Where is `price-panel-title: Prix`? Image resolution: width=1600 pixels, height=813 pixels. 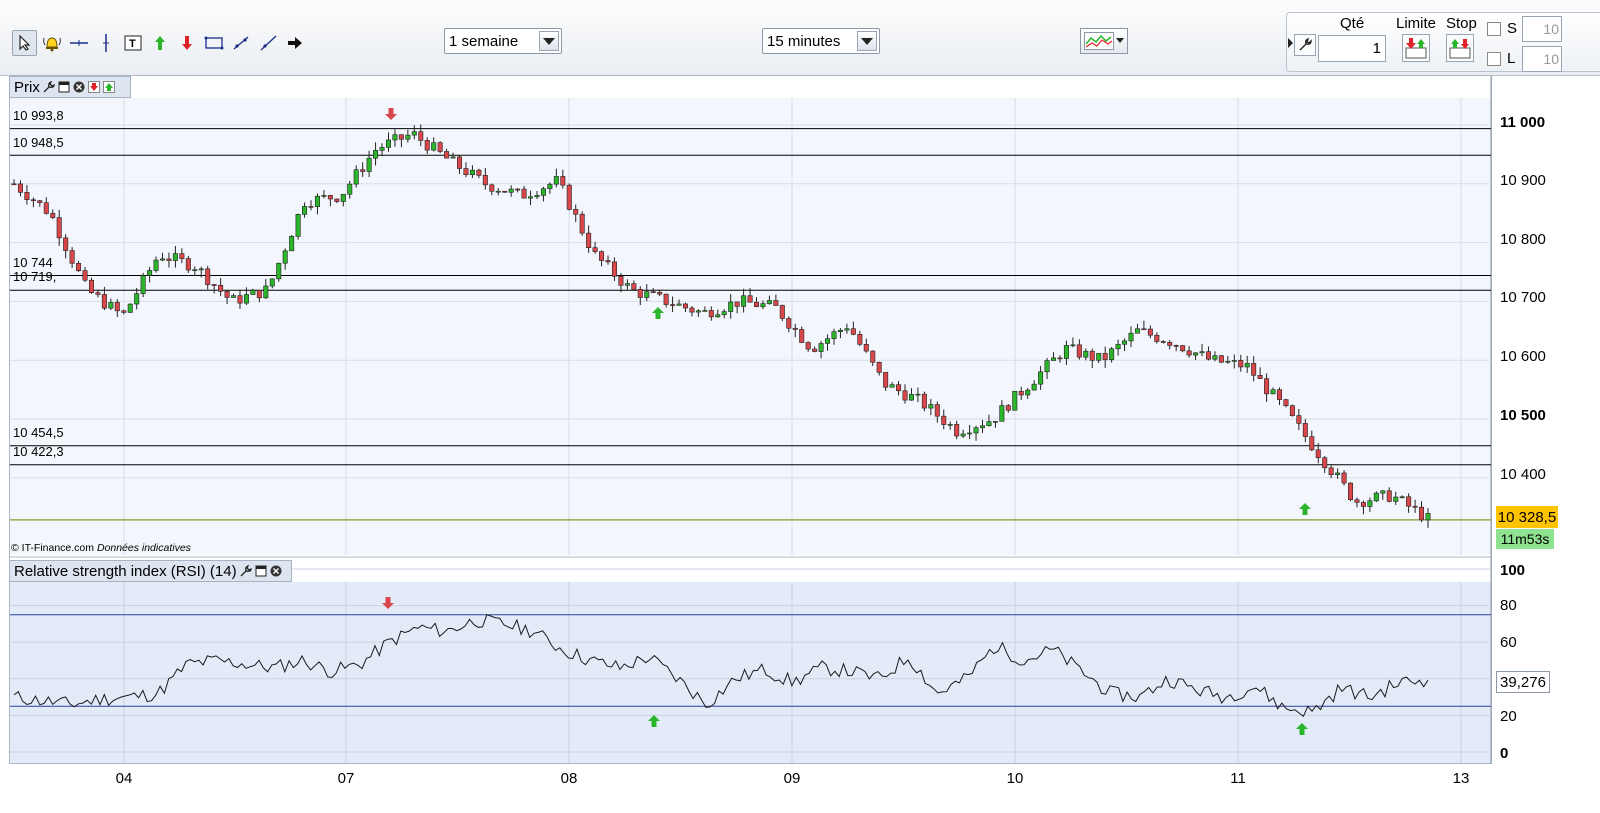 price-panel-title: Prix is located at coordinates (27, 87).